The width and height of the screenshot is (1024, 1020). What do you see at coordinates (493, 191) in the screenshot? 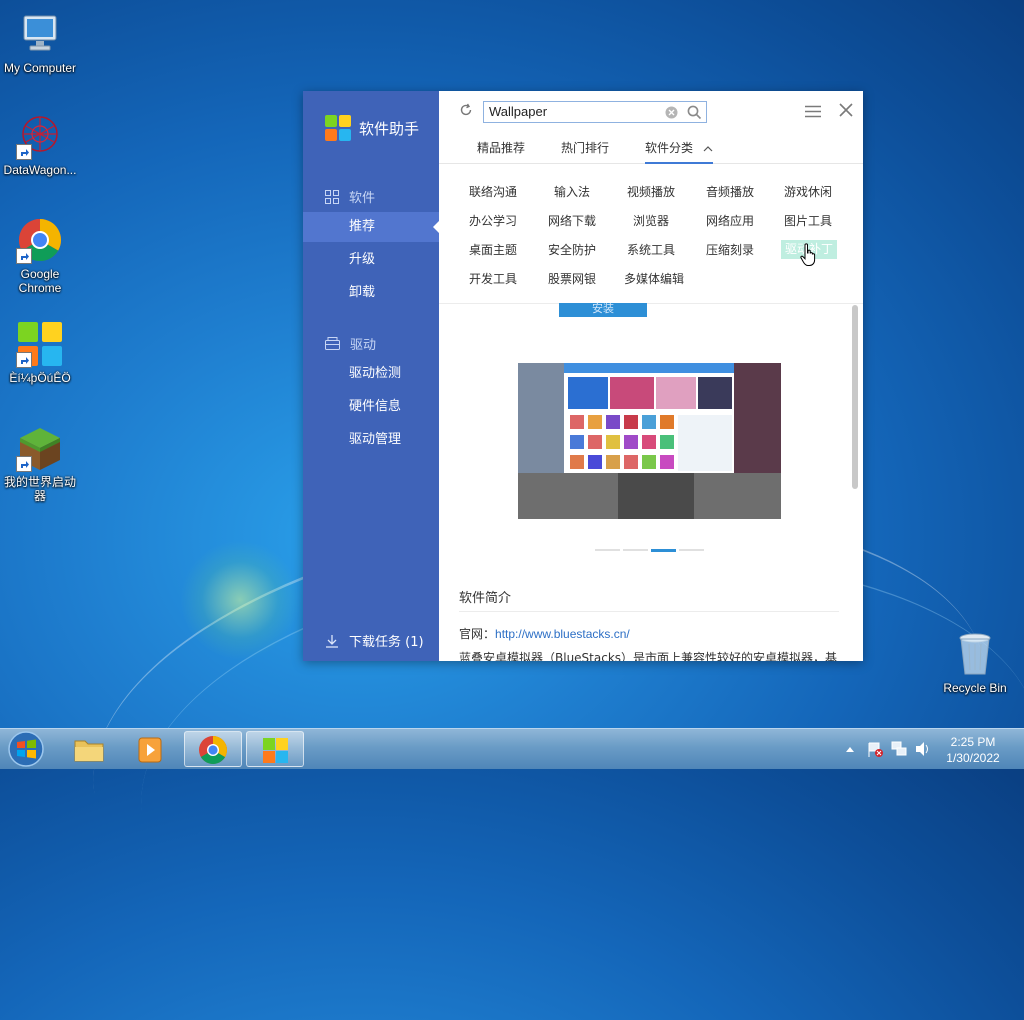
I see `category-item: 联络沟通` at bounding box center [493, 191].